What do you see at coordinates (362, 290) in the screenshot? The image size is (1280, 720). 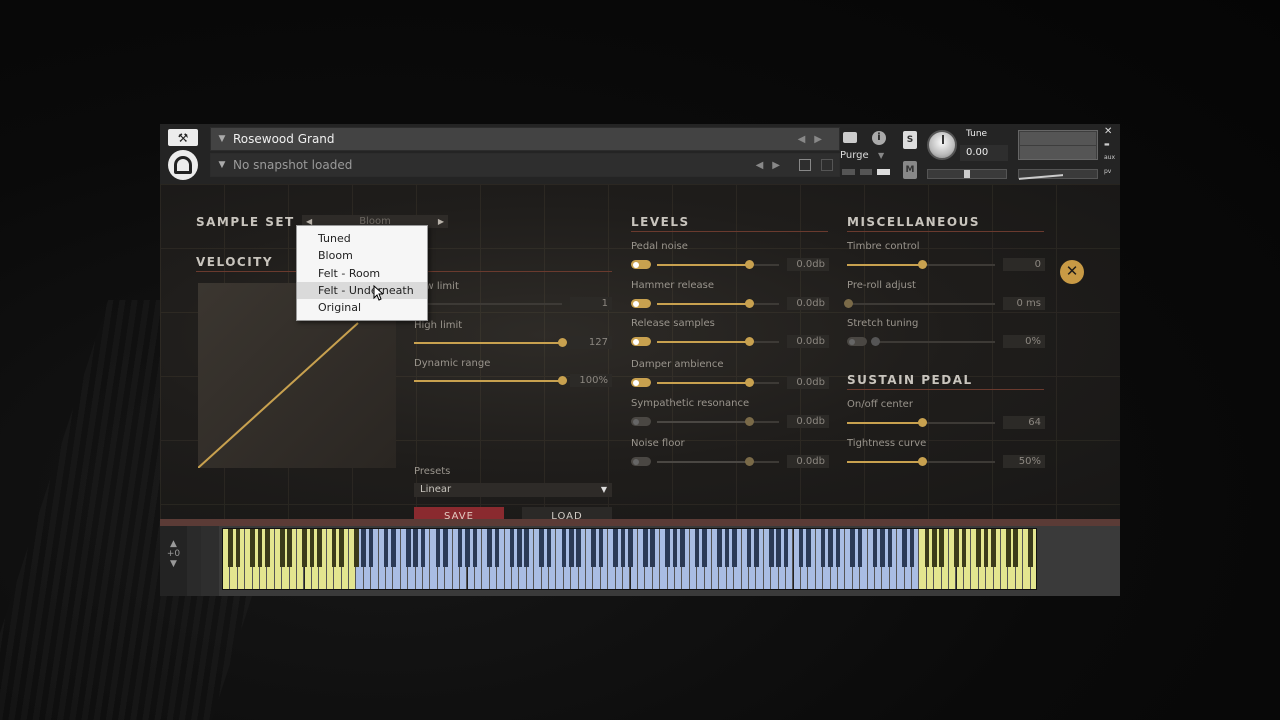 I see `sample-set-option: Felt - Underneath` at bounding box center [362, 290].